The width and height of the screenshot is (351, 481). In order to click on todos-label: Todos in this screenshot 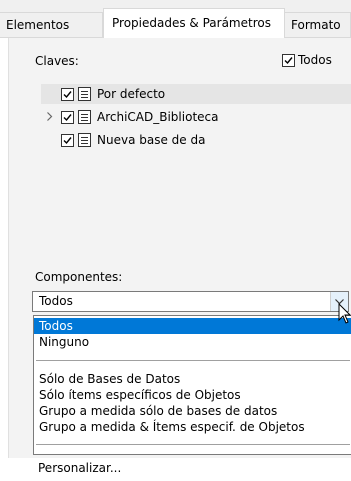, I will do `click(315, 60)`.